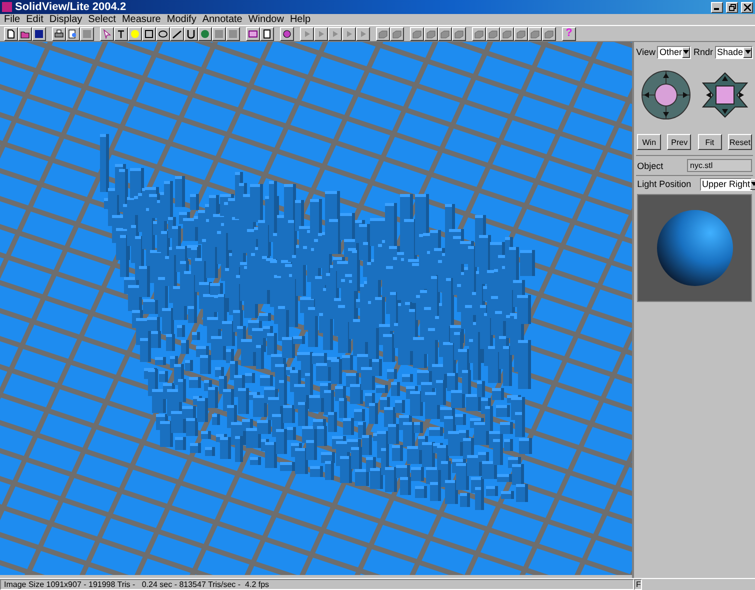 This screenshot has height=590, width=755. I want to click on close-button, so click(747, 7).